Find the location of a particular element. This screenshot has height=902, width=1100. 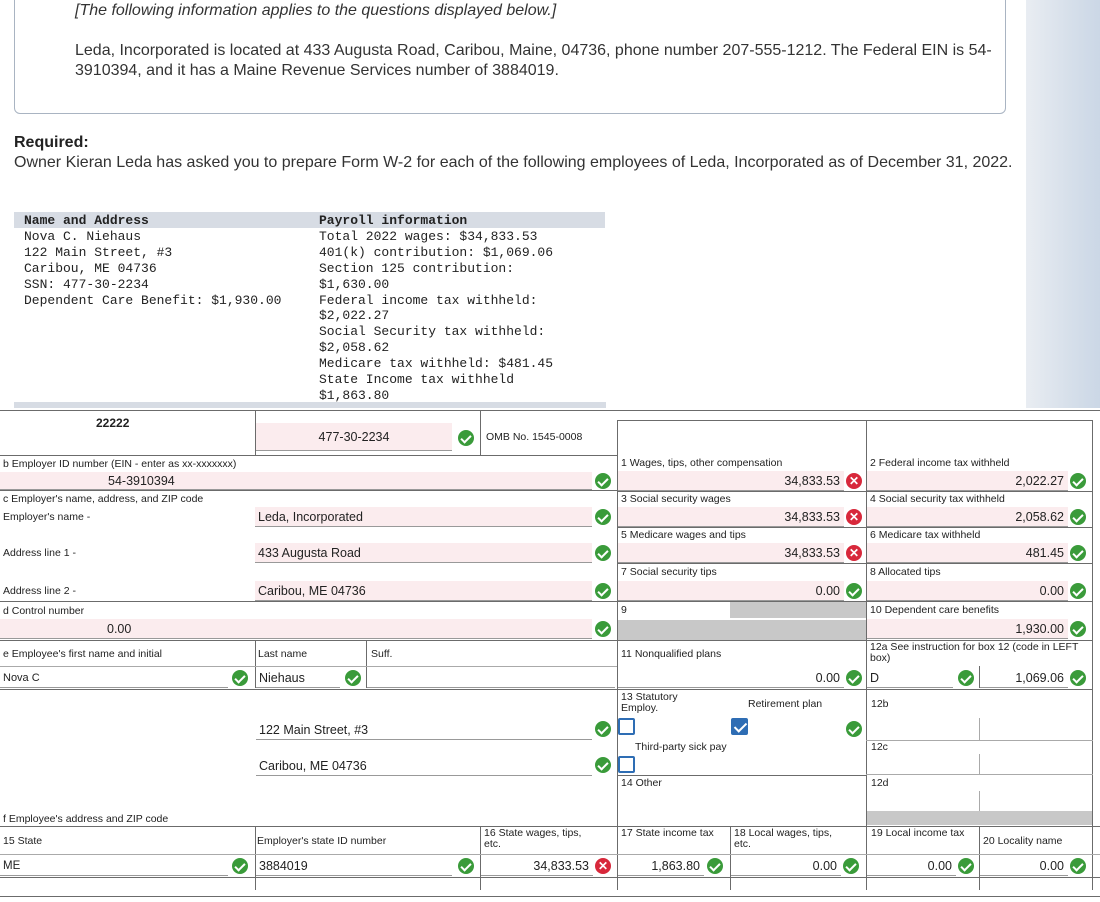

state-id-field: 3884019 is located at coordinates (354, 866).